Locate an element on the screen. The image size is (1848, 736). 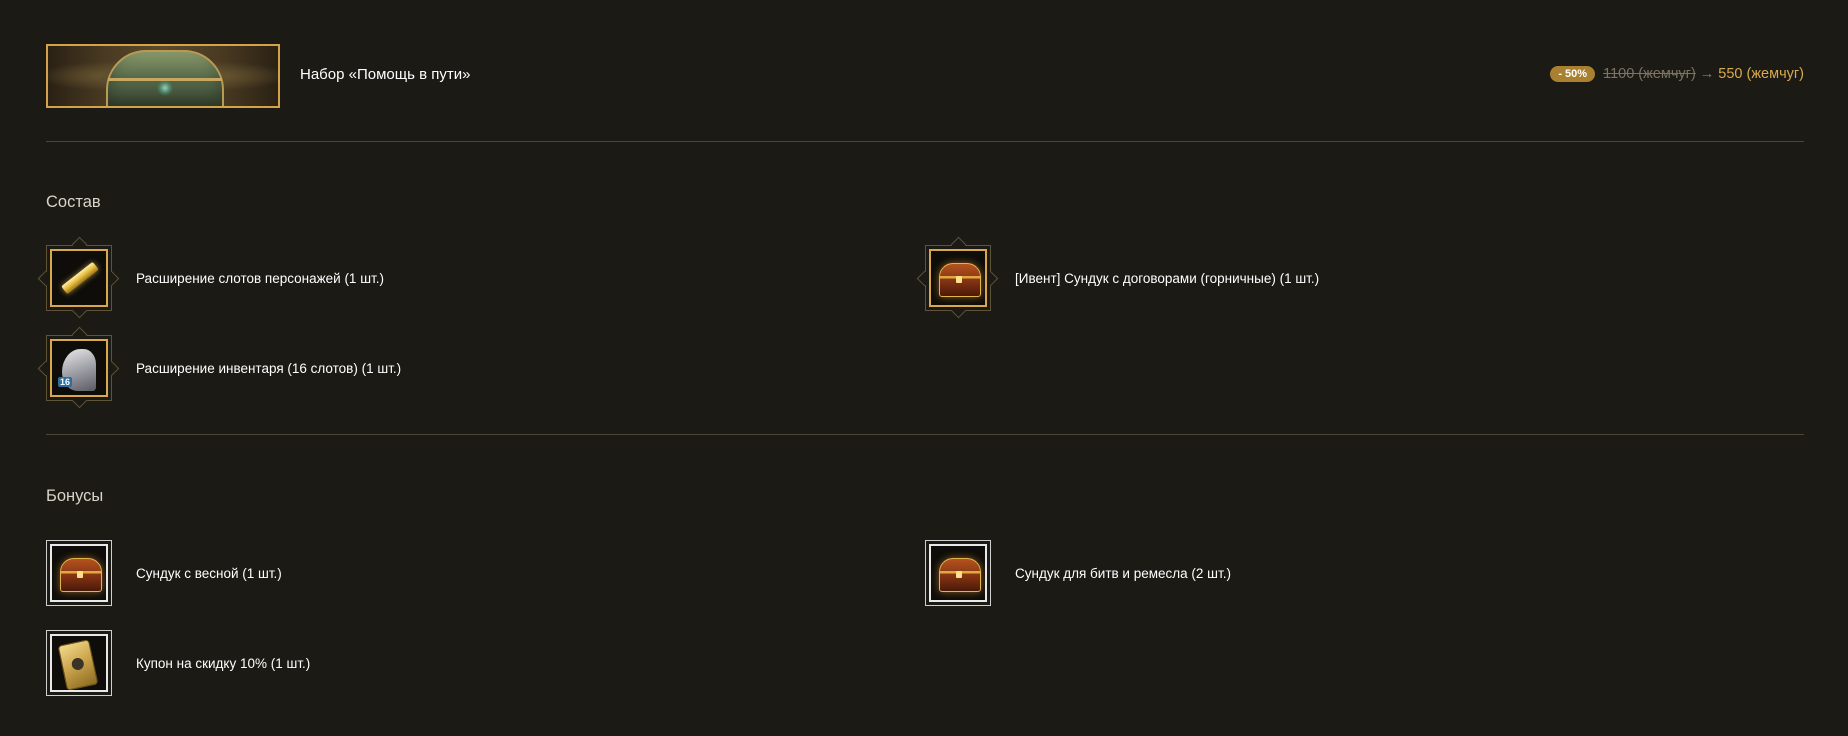
bonus-item: Сундук с весной (1 шт.) is located at coordinates (164, 573).